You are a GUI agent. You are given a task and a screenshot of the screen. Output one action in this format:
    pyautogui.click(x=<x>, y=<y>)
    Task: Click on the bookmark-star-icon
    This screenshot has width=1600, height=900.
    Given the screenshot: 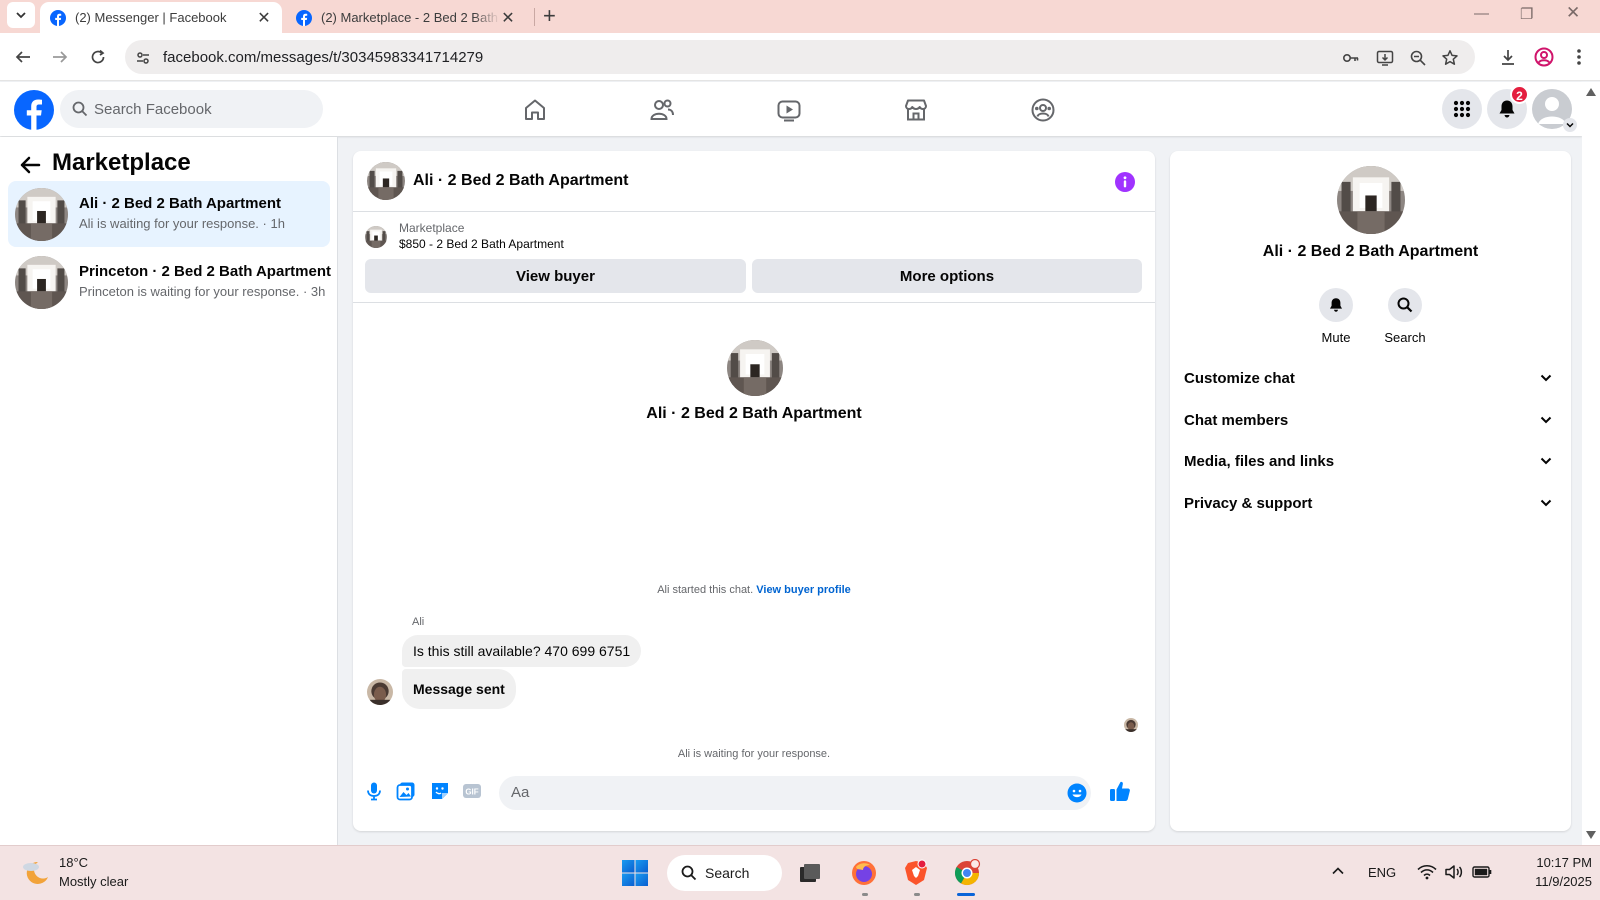 What is the action you would take?
    pyautogui.click(x=1450, y=58)
    